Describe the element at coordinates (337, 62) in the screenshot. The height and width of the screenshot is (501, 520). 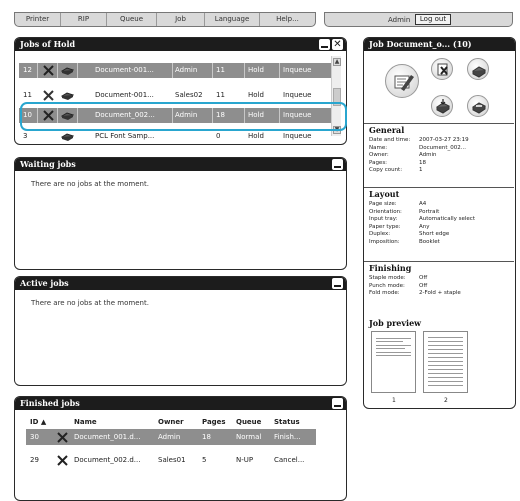
I see `scroll-up-icon: ▲` at that location.